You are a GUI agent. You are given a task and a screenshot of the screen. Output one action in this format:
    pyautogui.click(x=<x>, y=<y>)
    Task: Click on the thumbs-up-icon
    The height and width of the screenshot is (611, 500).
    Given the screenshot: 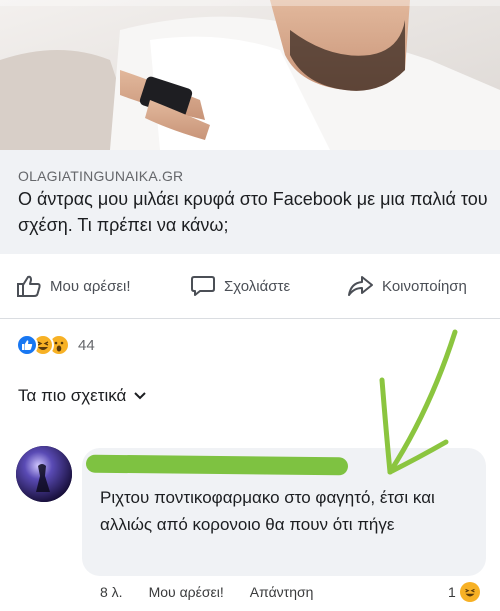 What is the action you would take?
    pyautogui.click(x=29, y=286)
    